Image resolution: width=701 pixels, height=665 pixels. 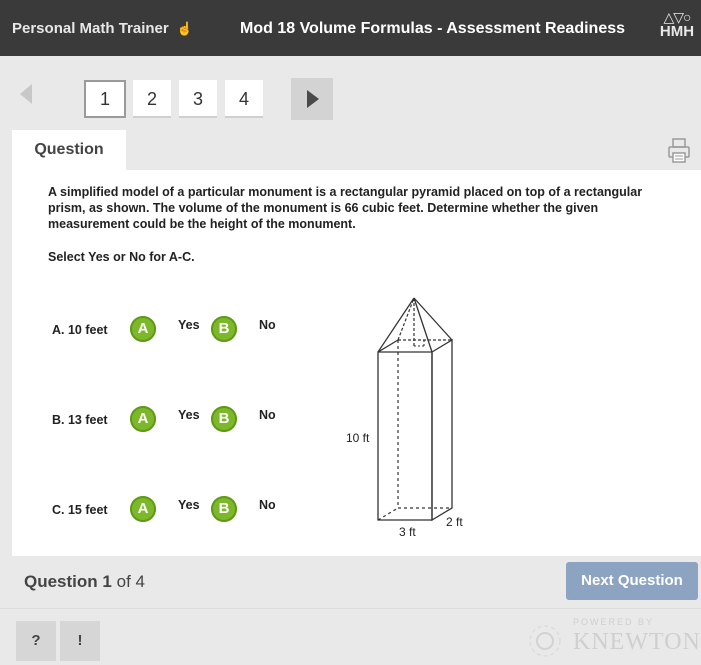 What do you see at coordinates (545, 641) in the screenshot?
I see `knewton-mark-icon` at bounding box center [545, 641].